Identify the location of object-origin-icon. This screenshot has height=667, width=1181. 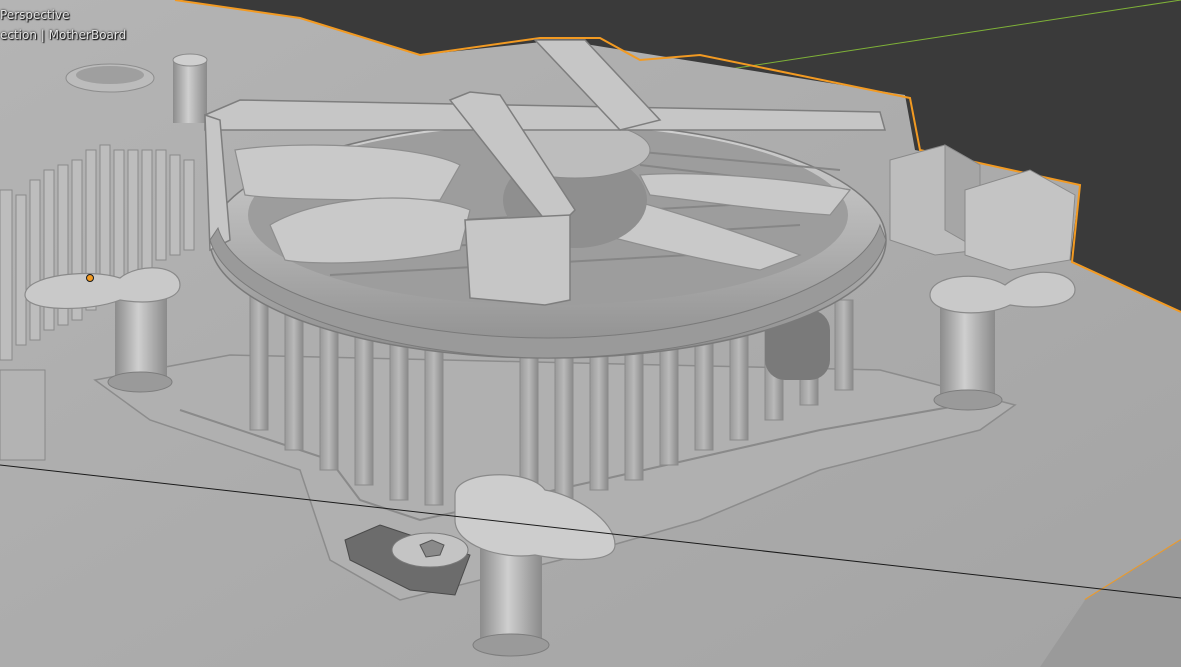
(90, 278).